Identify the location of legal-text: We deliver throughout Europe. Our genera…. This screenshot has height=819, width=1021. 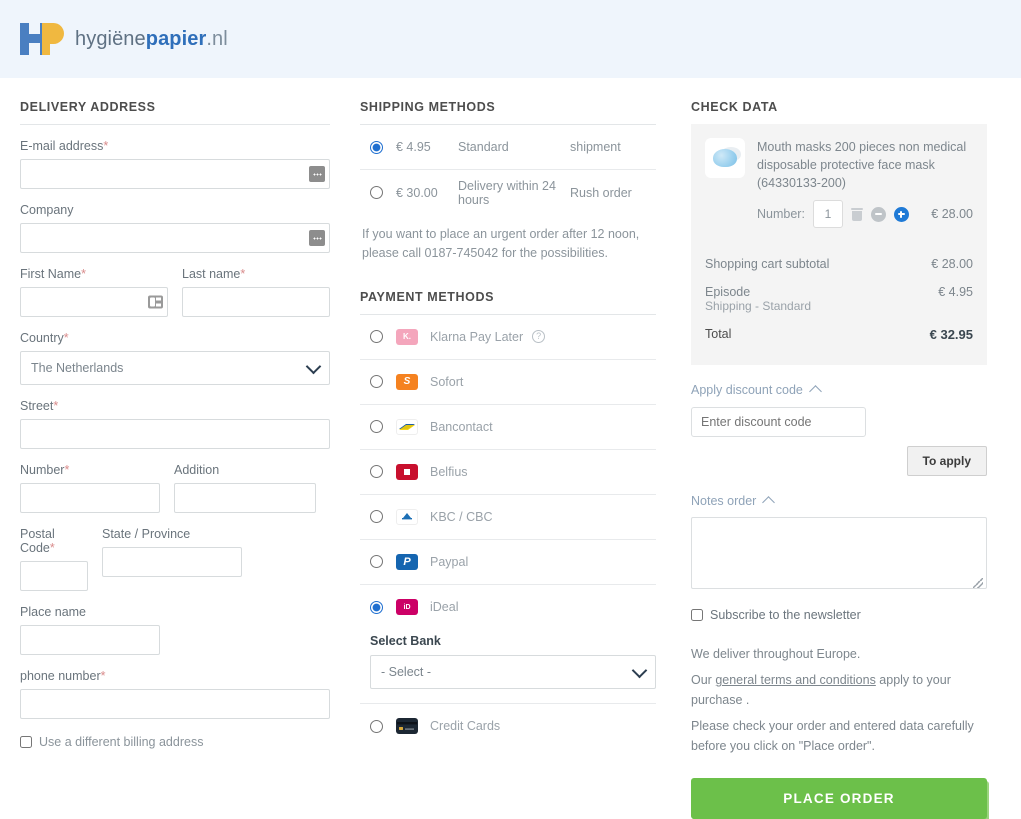
(839, 700).